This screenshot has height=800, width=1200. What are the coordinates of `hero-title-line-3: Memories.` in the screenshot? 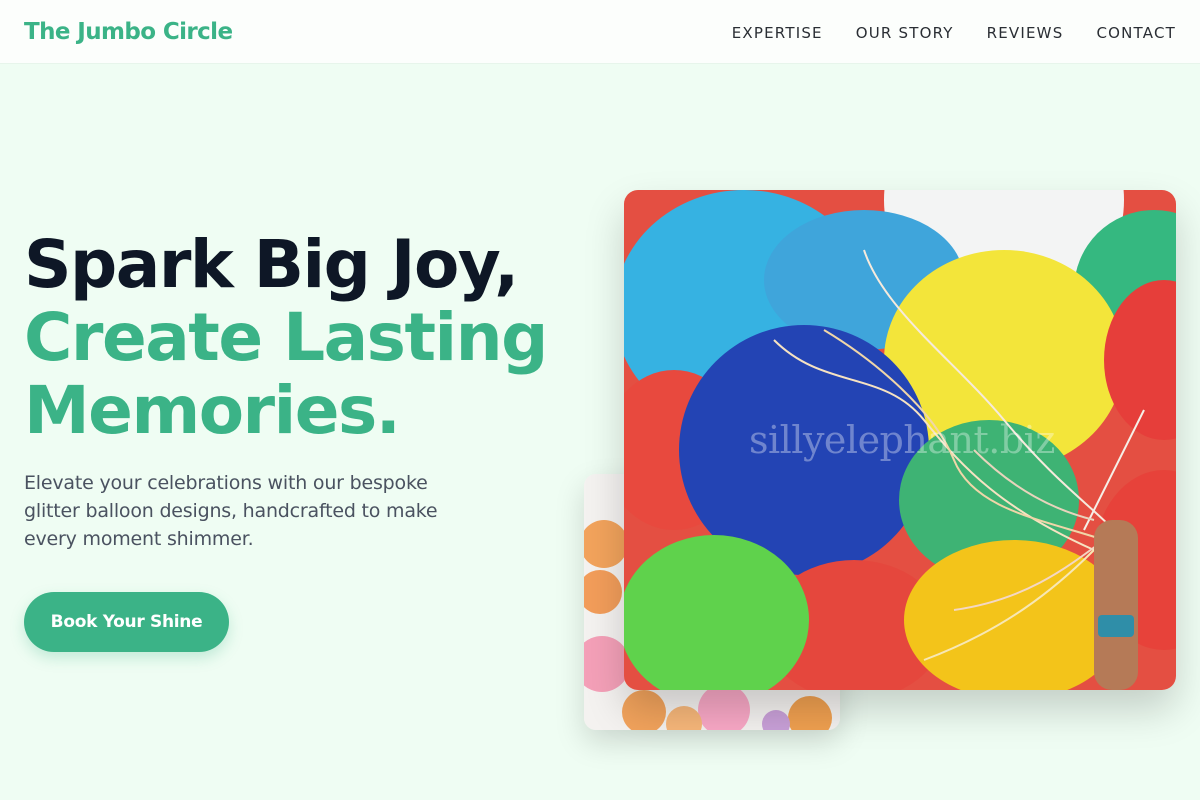 It's located at (212, 410).